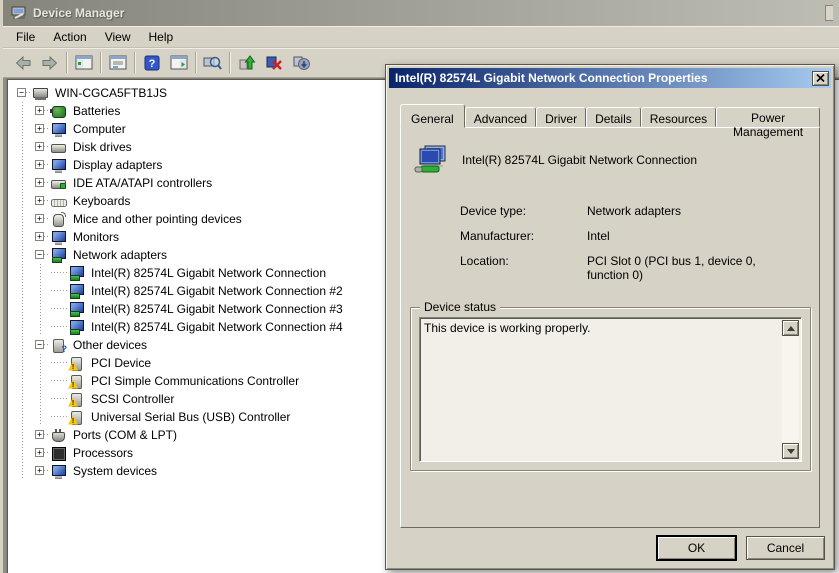 The width and height of the screenshot is (839, 573). I want to click on scan-for-hardware-changes-button, so click(300, 62).